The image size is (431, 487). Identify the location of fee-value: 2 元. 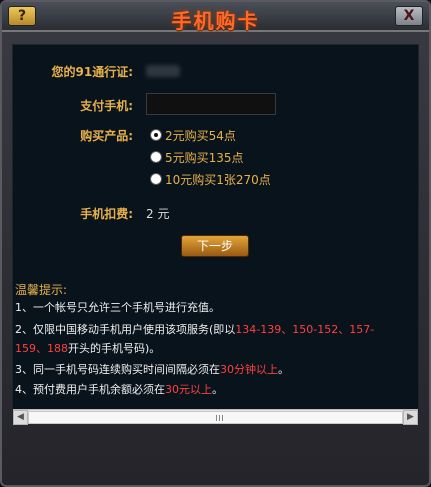
(158, 214).